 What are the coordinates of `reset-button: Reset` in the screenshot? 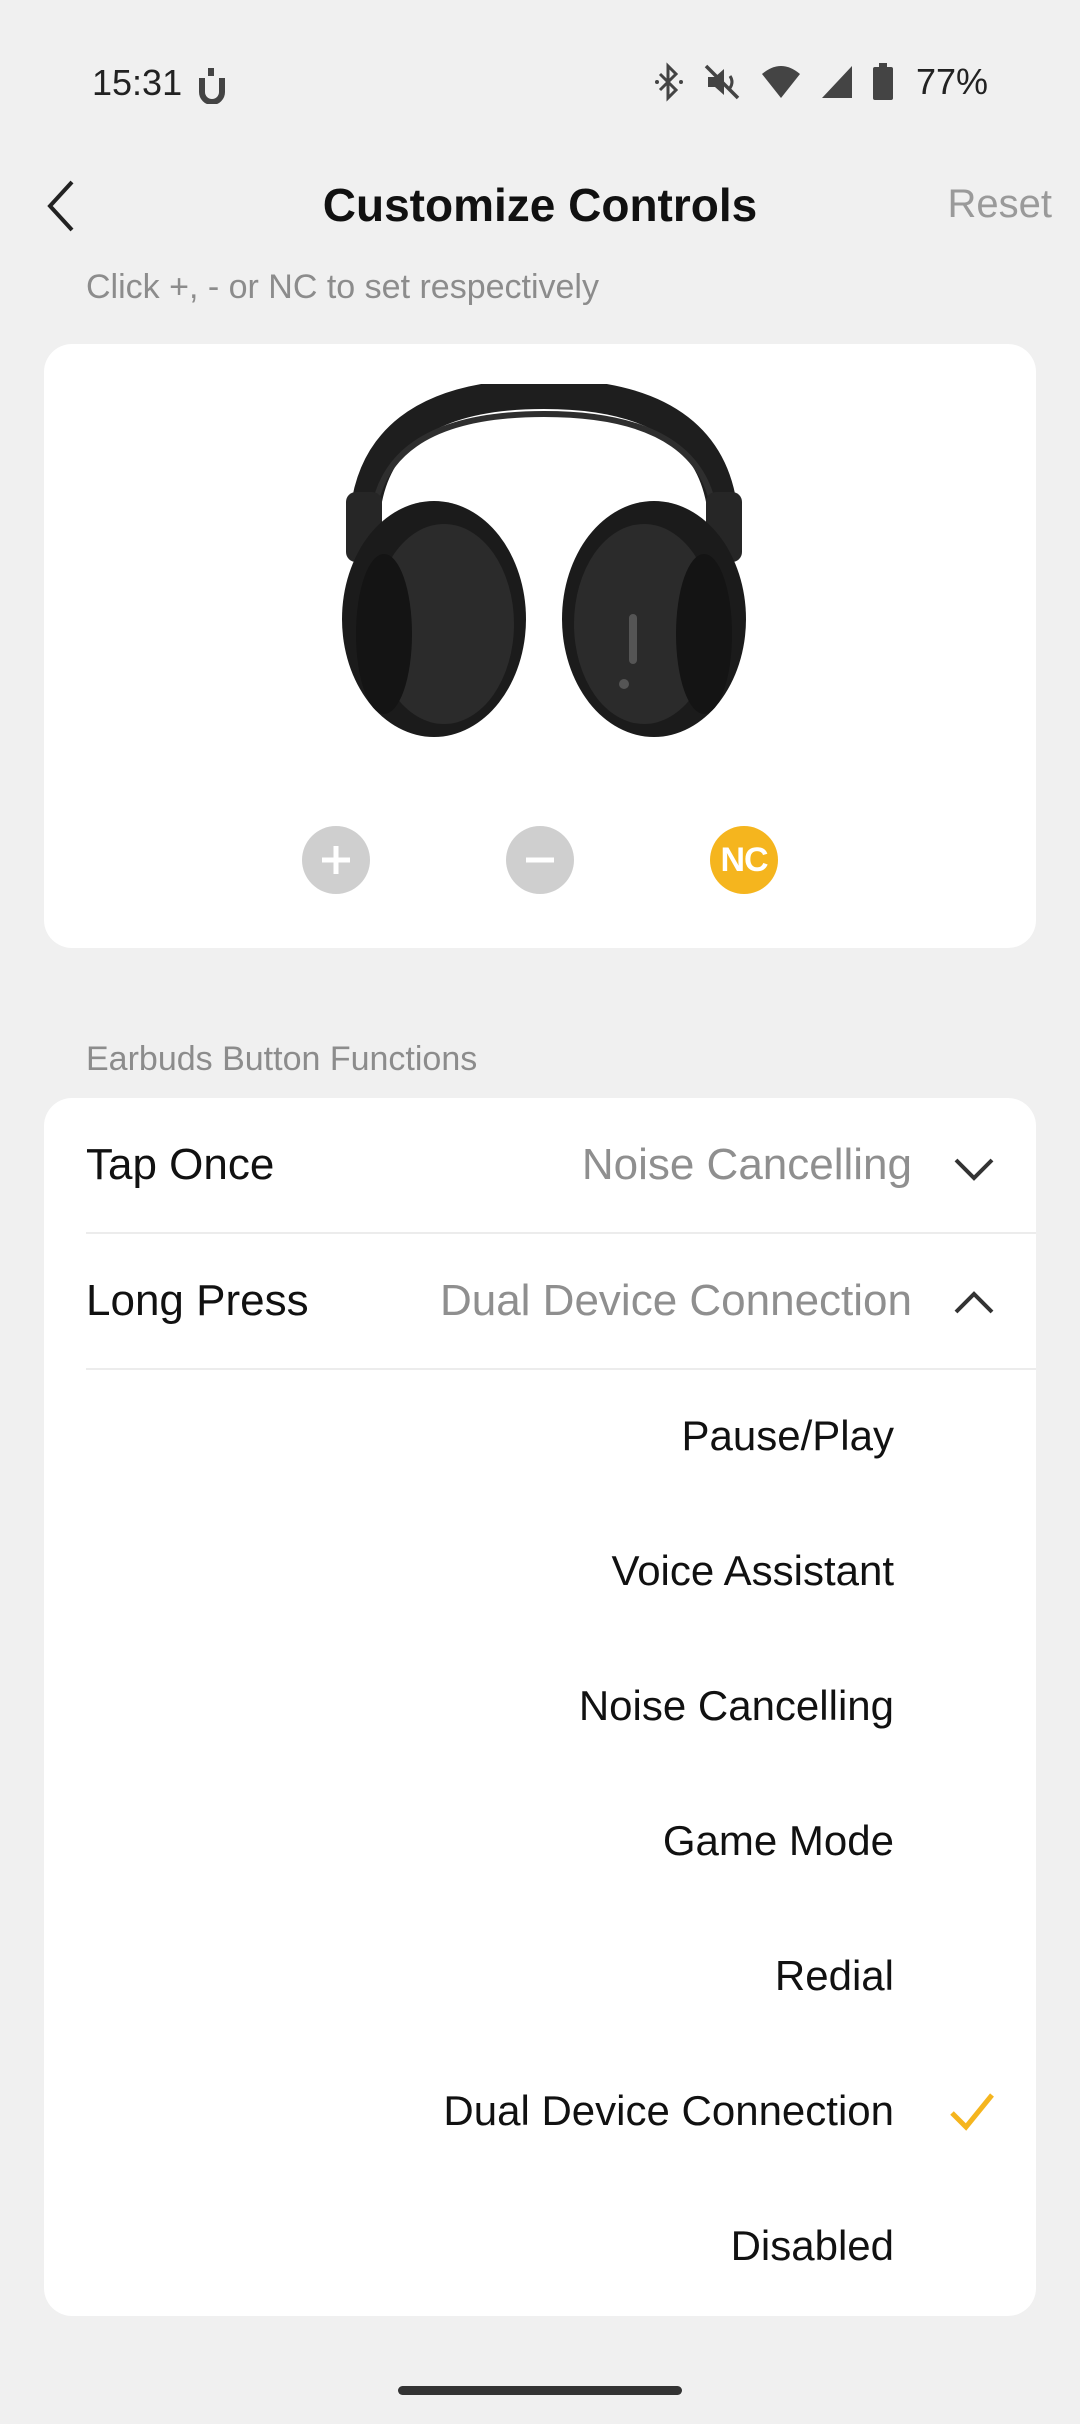 It's located at (1000, 204).